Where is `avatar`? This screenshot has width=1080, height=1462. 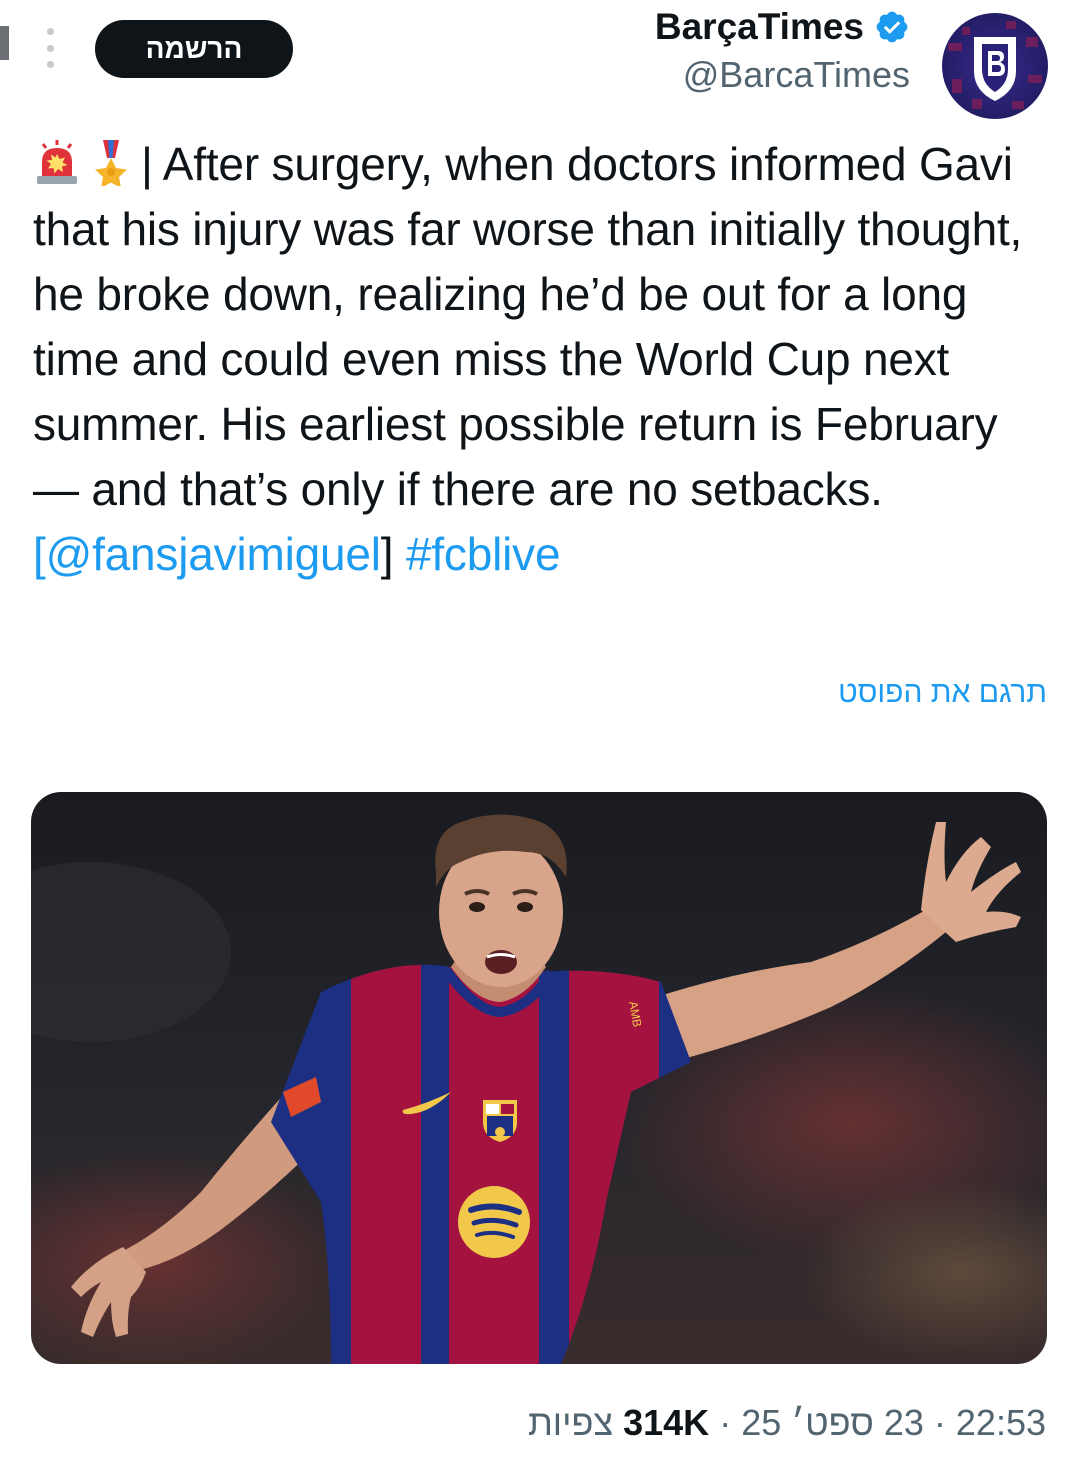 avatar is located at coordinates (995, 66).